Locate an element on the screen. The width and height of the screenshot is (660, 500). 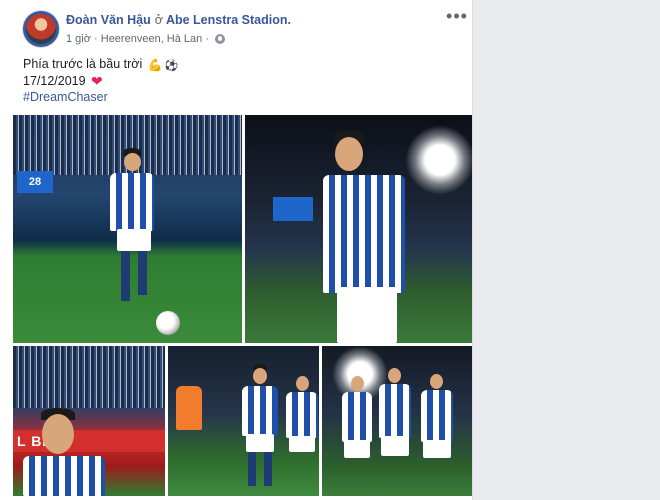
avatar is located at coordinates (41, 29).